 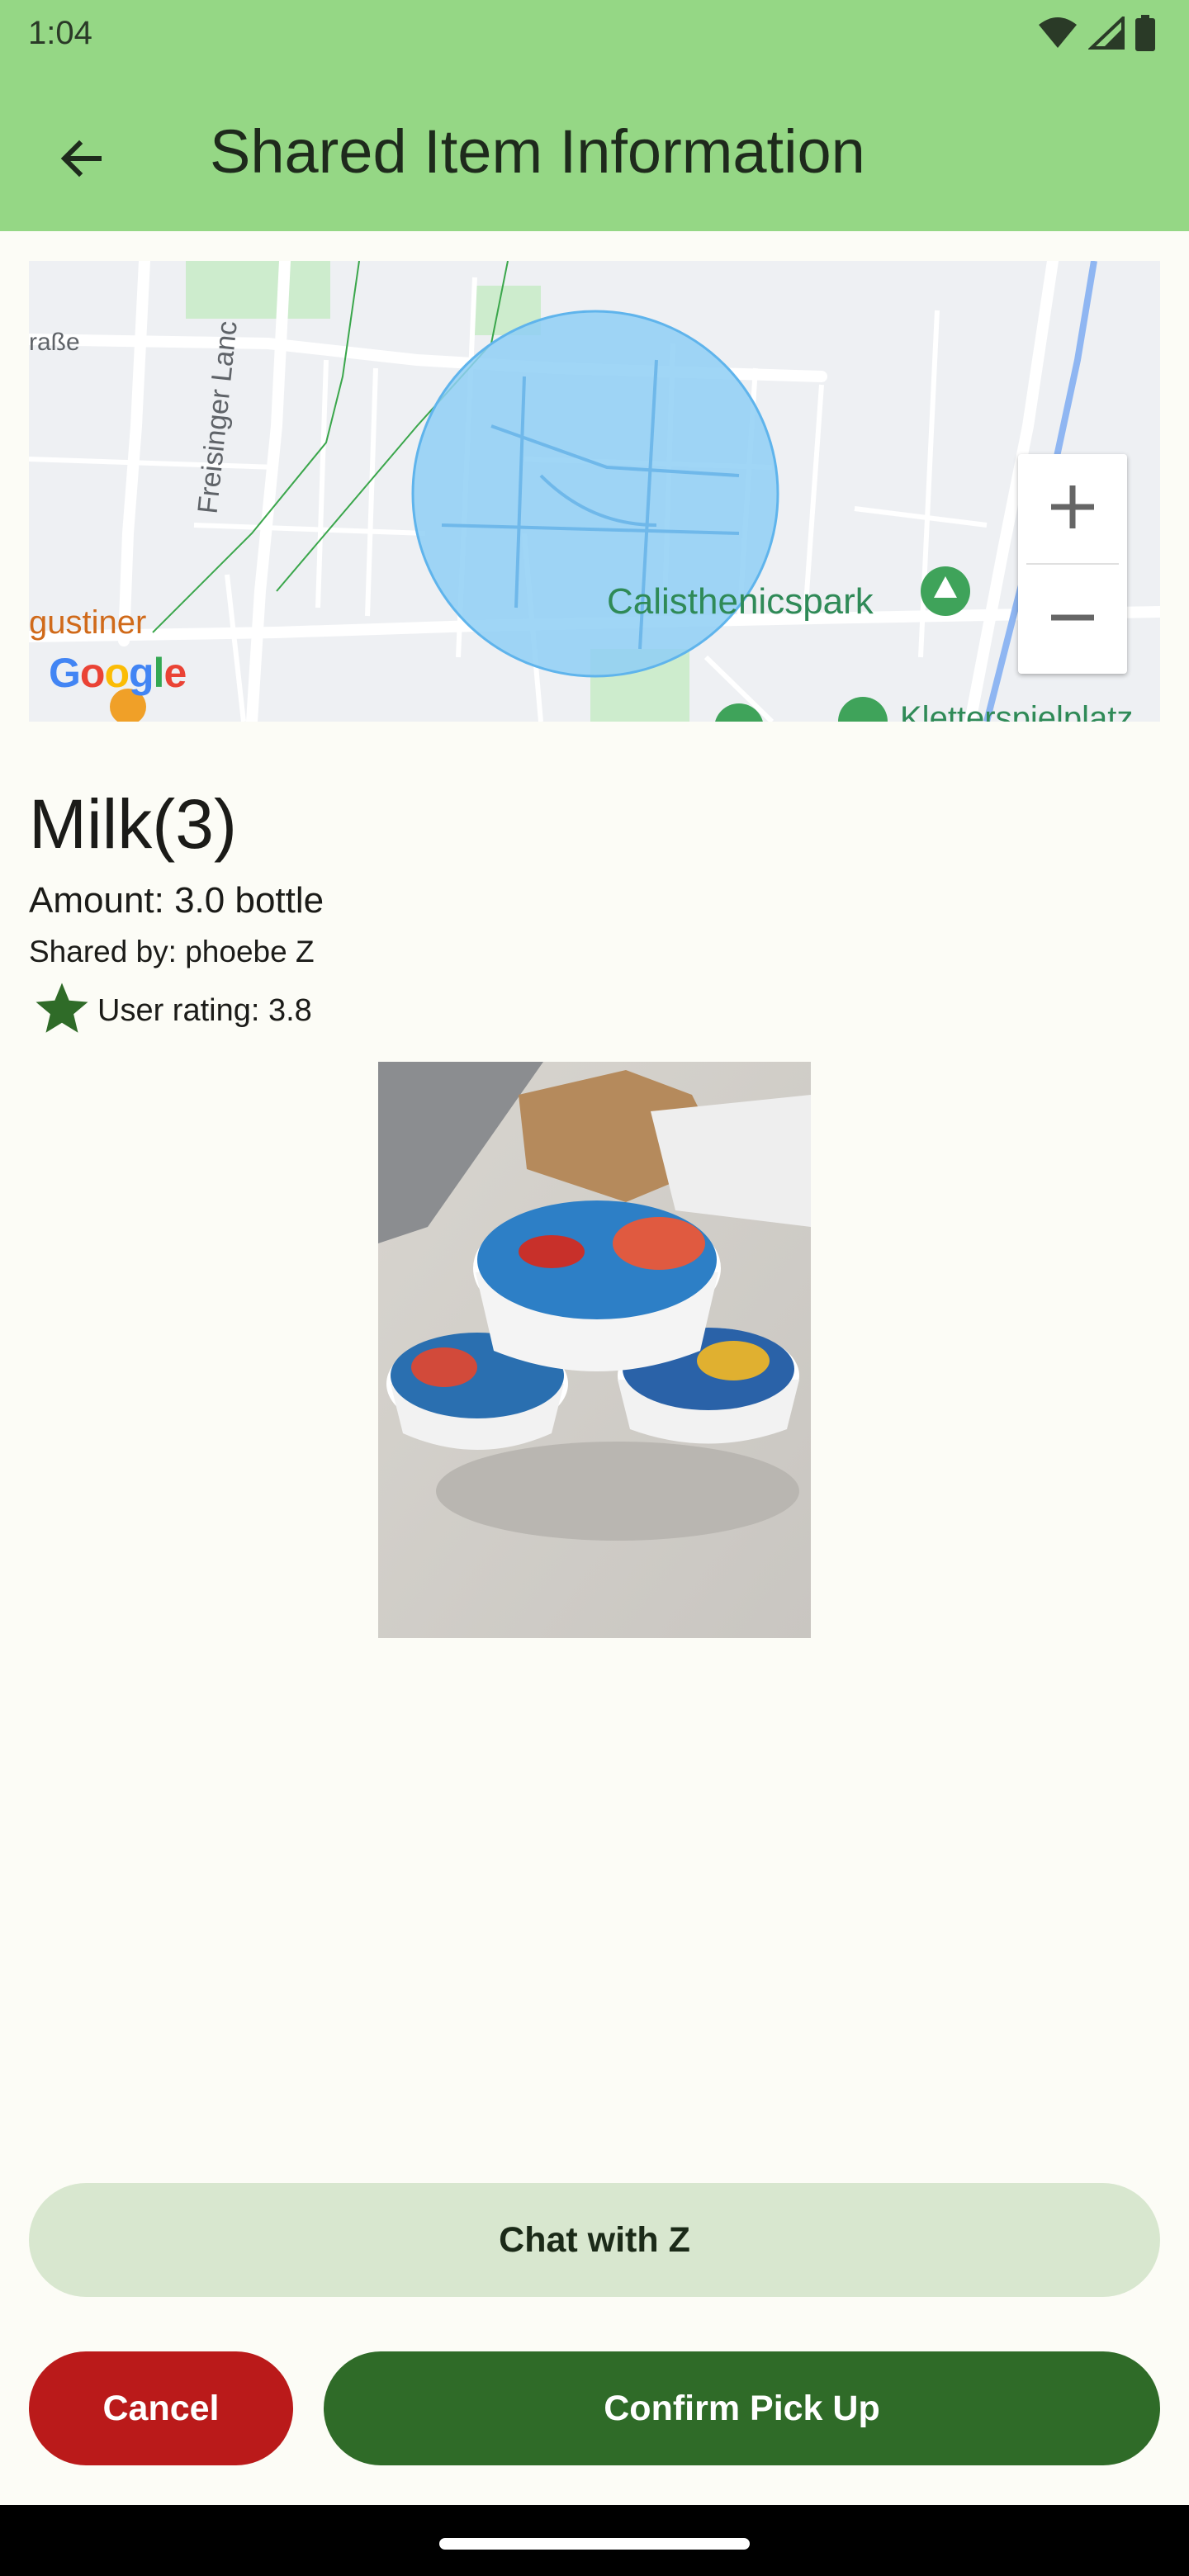 I want to click on item-photo, so click(x=594, y=1350).